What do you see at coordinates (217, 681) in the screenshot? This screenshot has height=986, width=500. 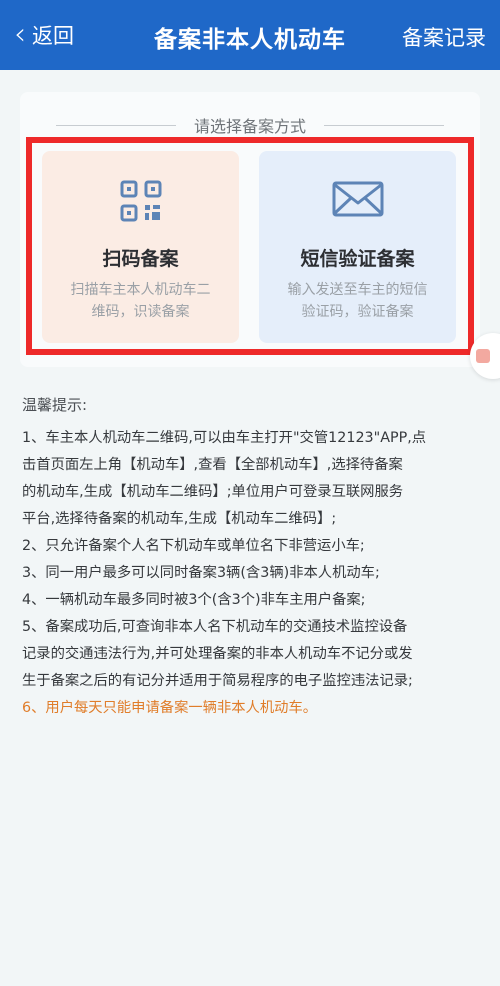 I see `tip-line: 生于备案之后的有记分并适用于简易程序的电子监控违法记录;` at bounding box center [217, 681].